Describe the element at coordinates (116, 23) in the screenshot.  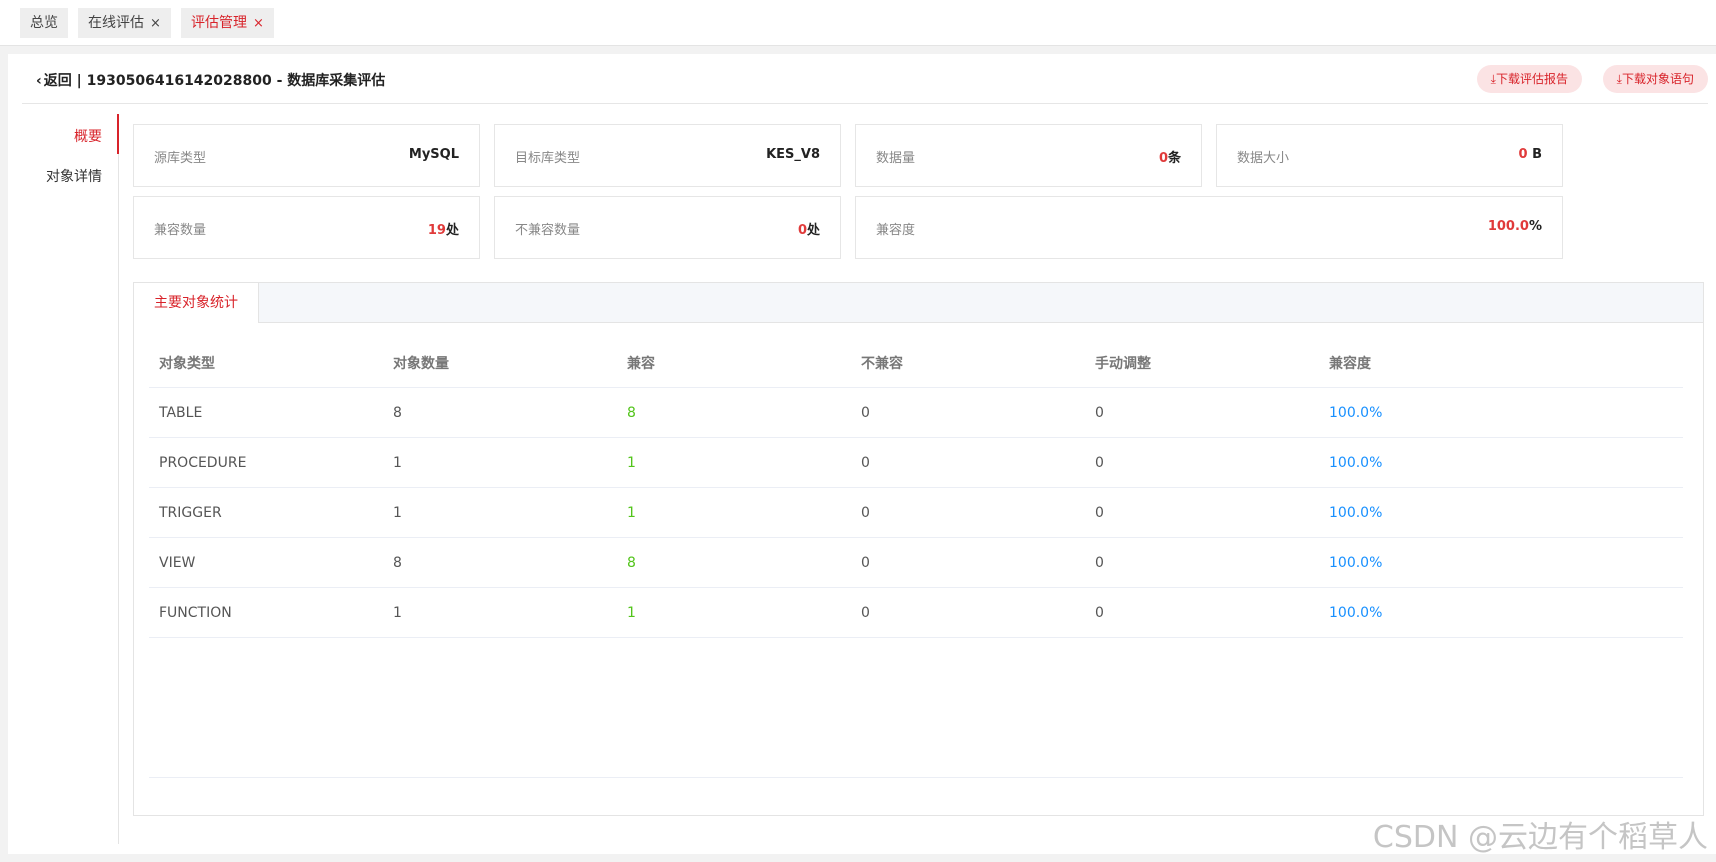
I see `tab-label: 在线评估` at that location.